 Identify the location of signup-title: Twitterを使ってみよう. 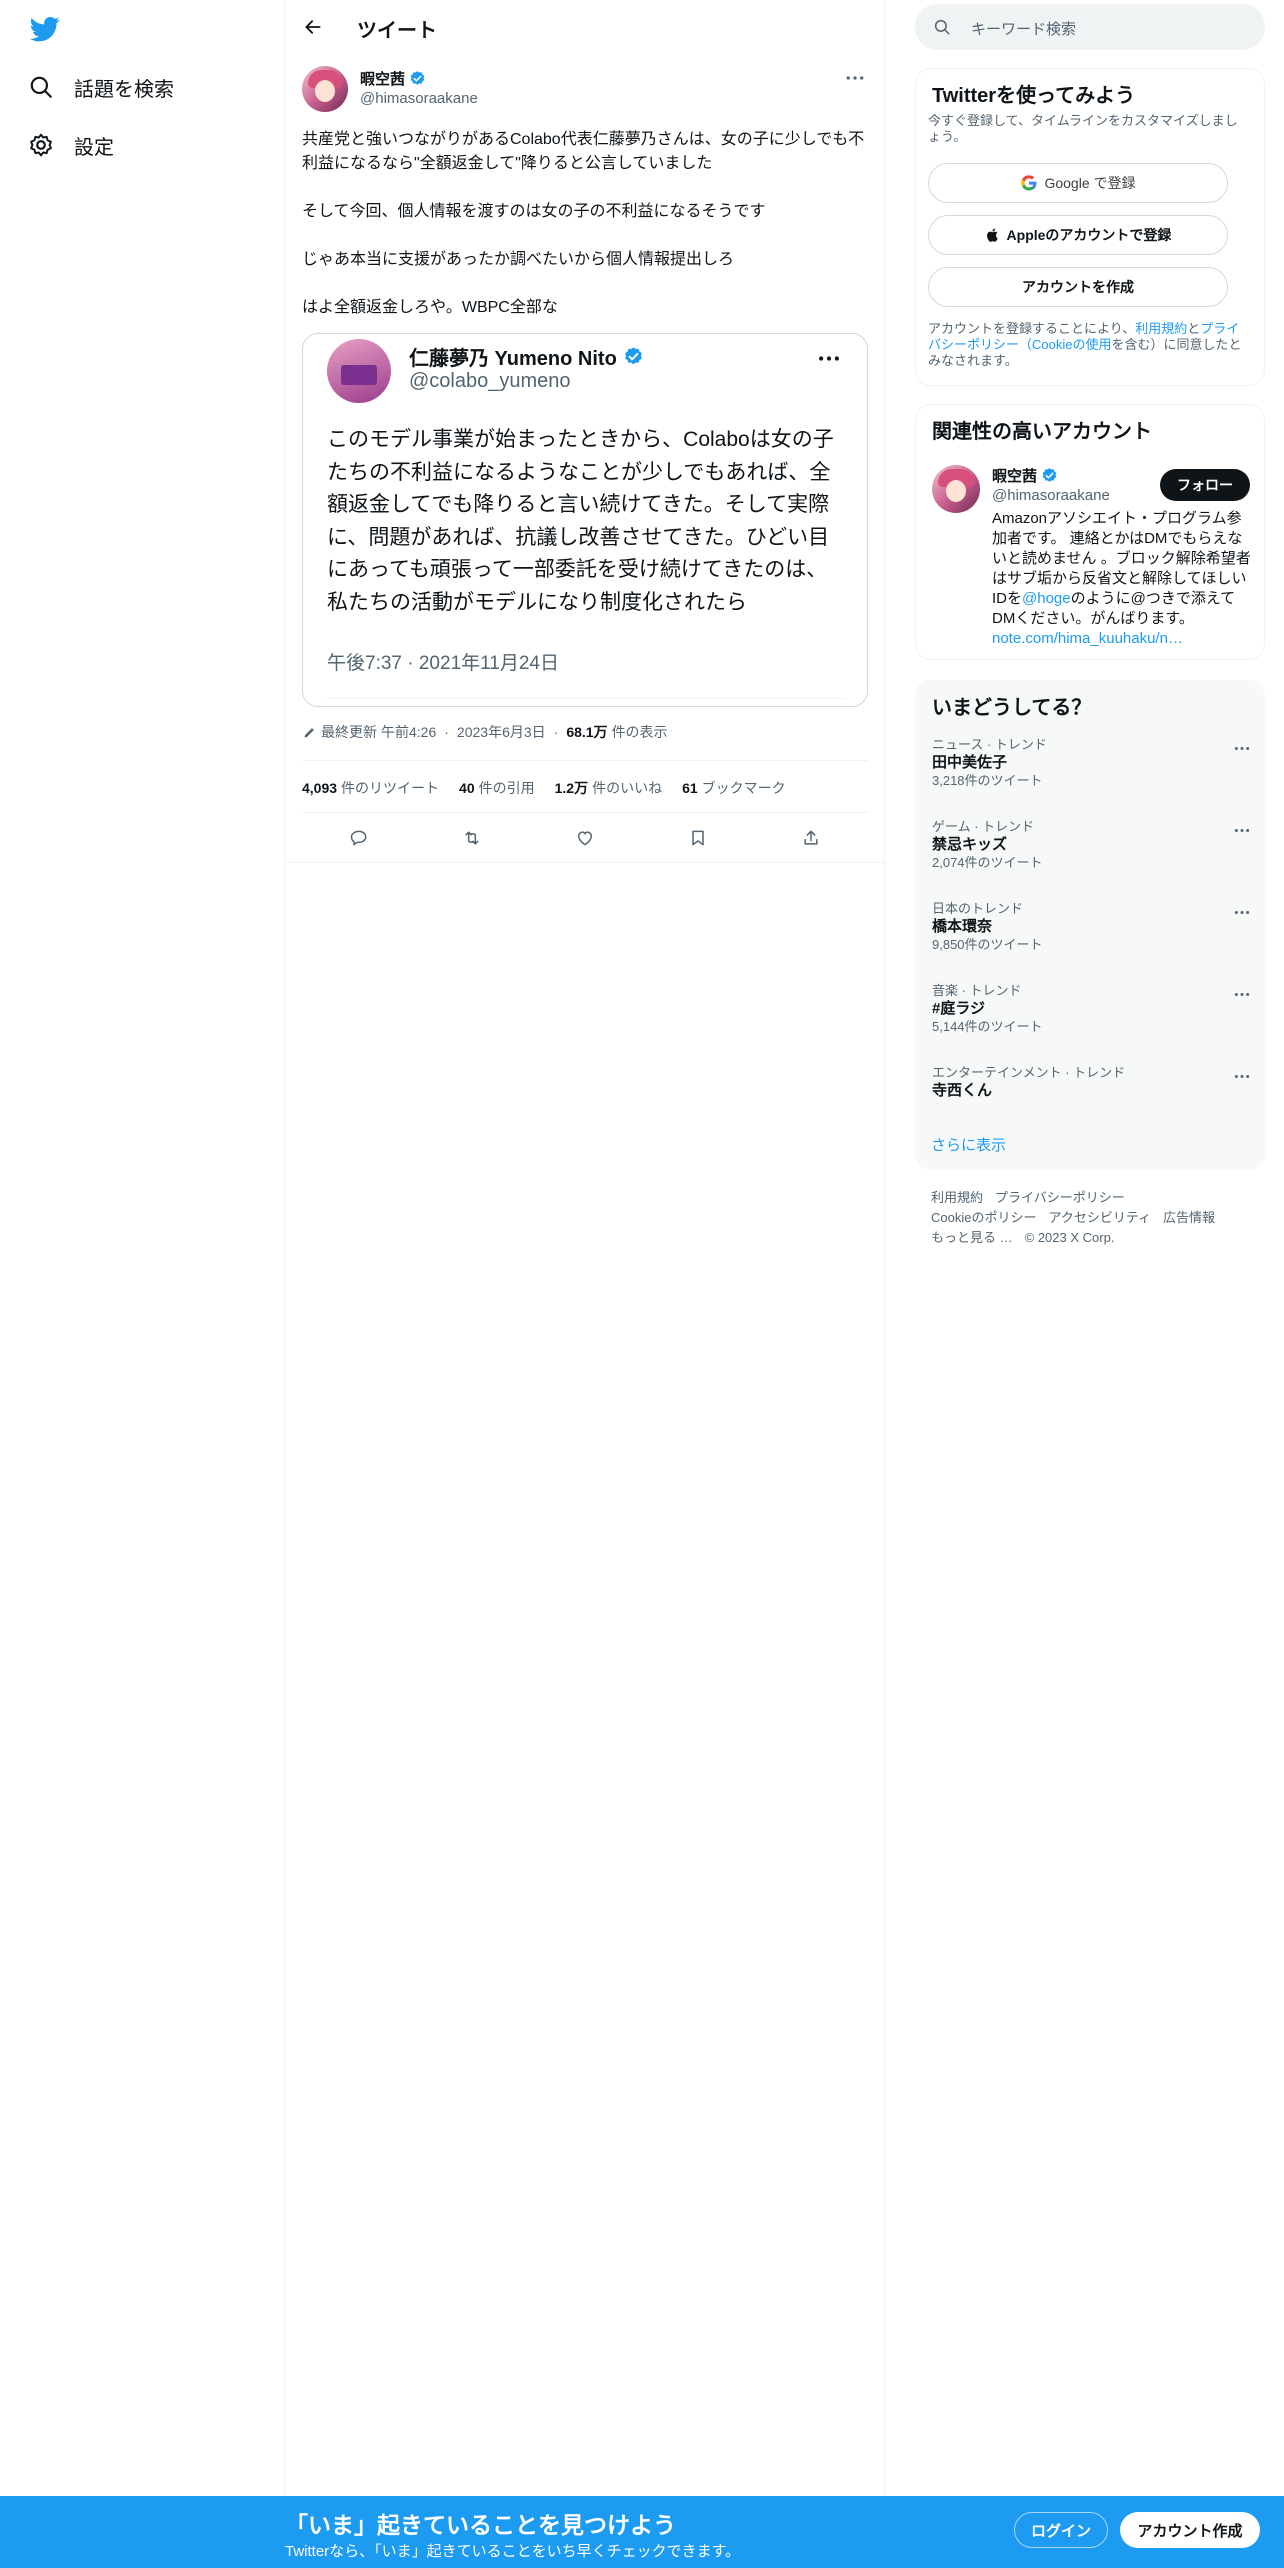
(1034, 96).